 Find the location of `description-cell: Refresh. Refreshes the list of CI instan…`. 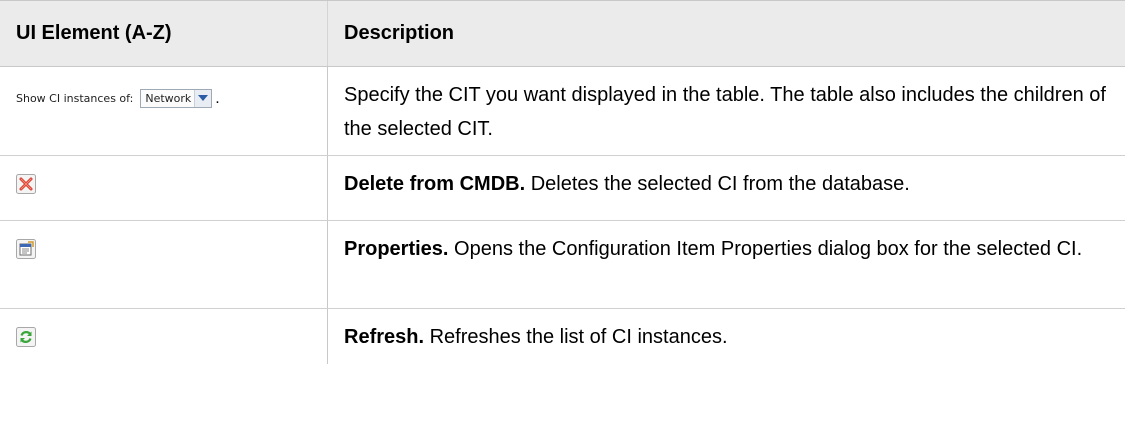

description-cell: Refresh. Refreshes the list of CI instan… is located at coordinates (726, 336).